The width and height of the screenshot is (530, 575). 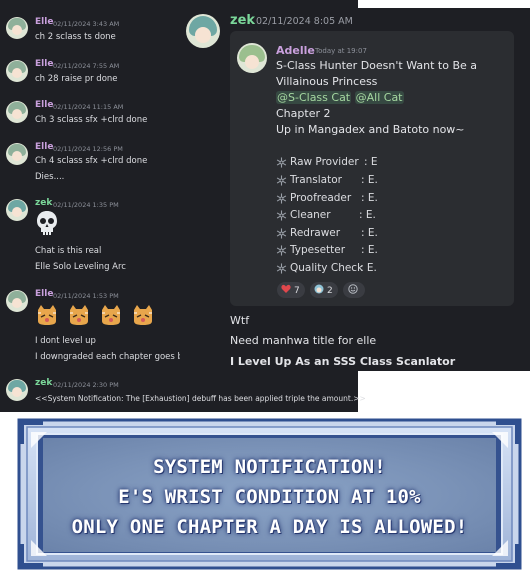 What do you see at coordinates (80, 267) in the screenshot?
I see `message-text: Elle Solo Leveling Arc` at bounding box center [80, 267].